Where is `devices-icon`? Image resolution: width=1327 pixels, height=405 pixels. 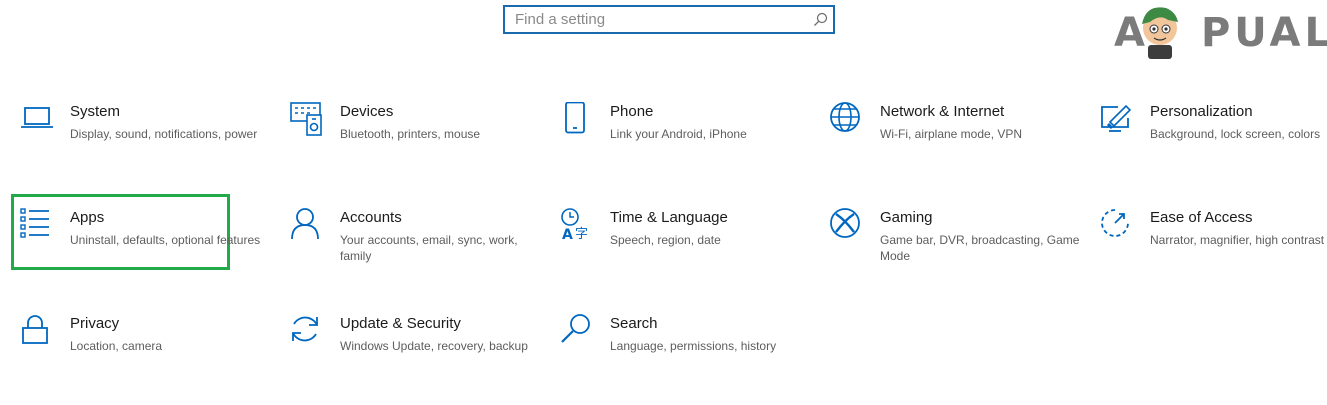
devices-icon is located at coordinates (308, 120).